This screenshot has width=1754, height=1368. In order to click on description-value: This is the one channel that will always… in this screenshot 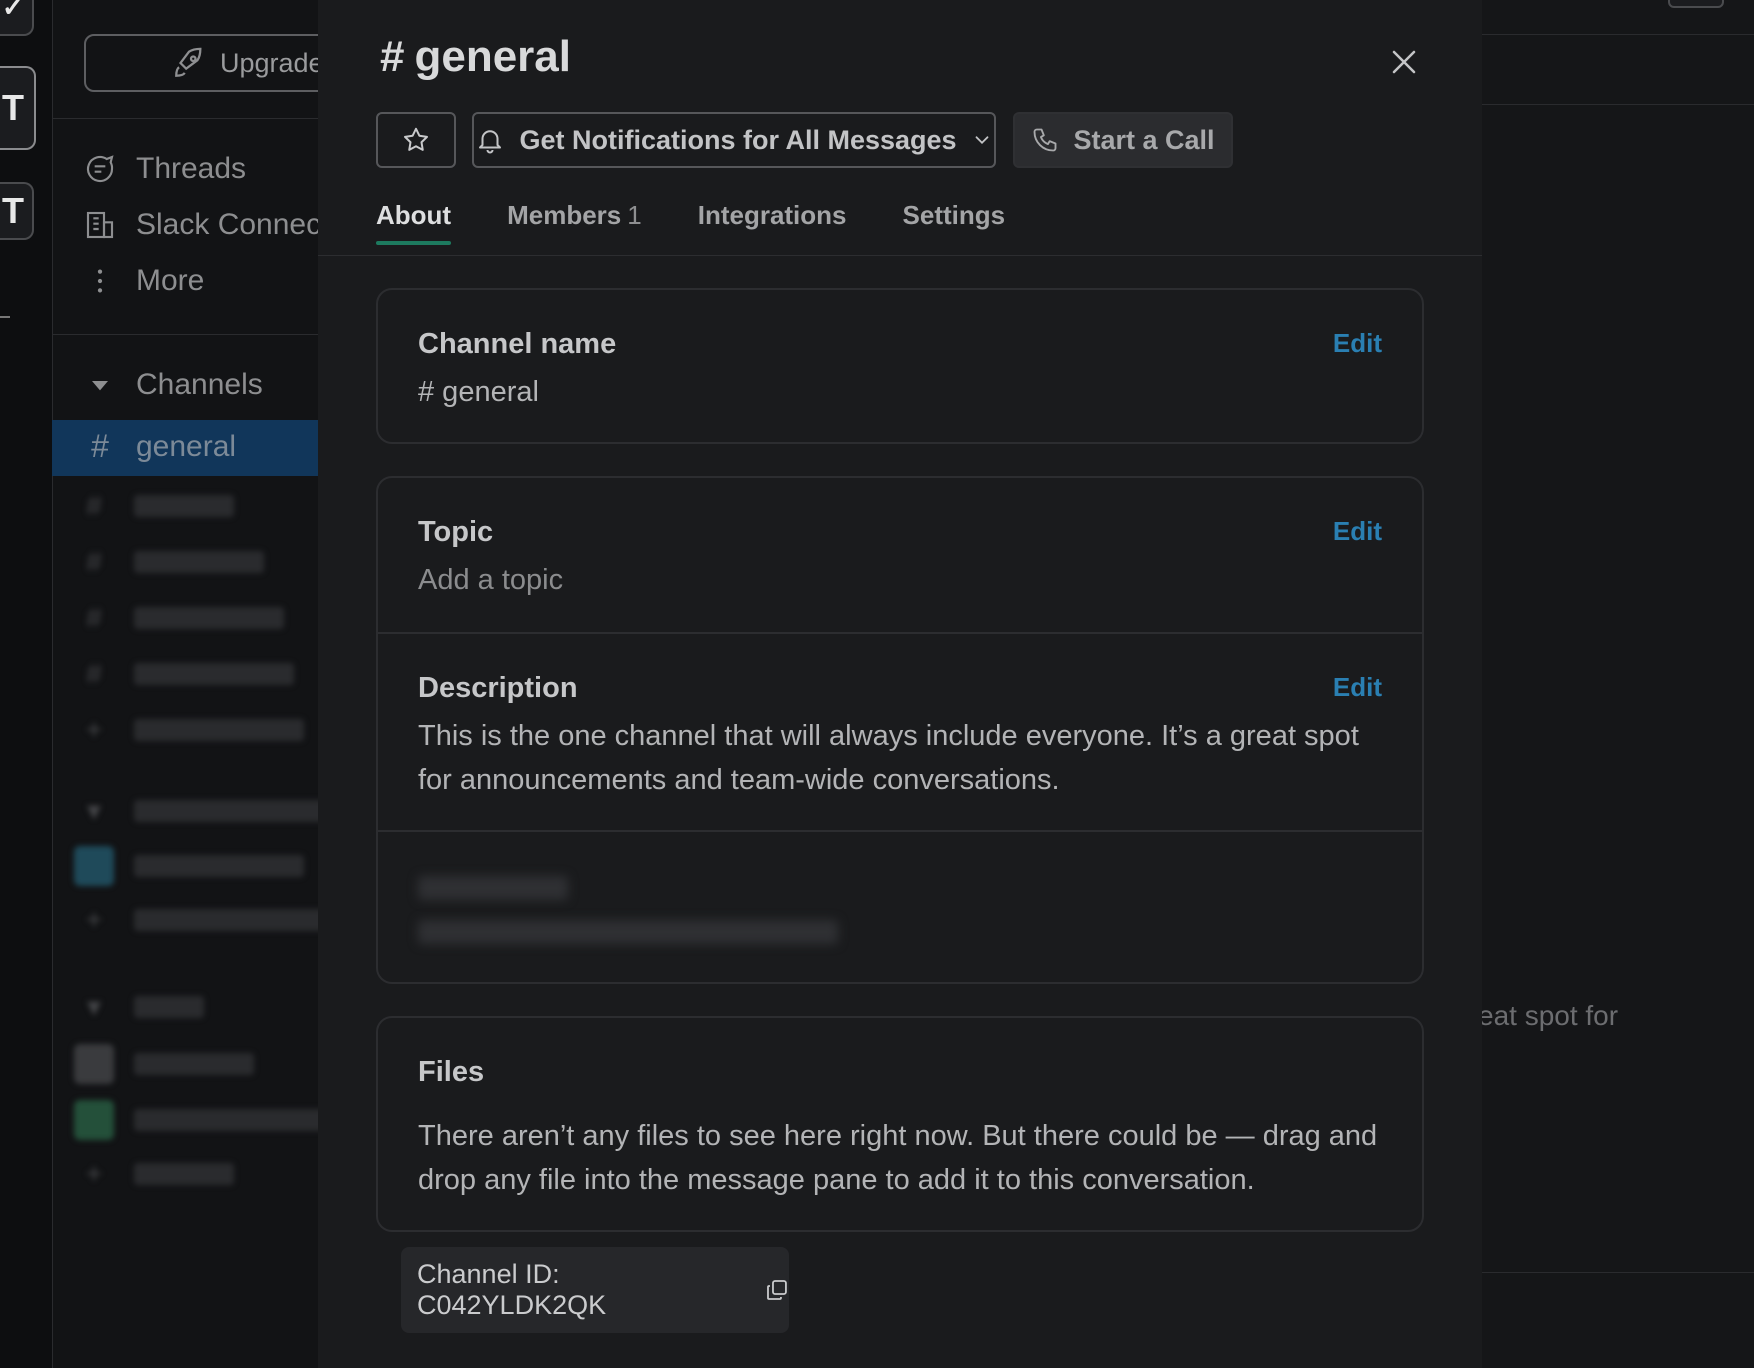, I will do `click(888, 758)`.